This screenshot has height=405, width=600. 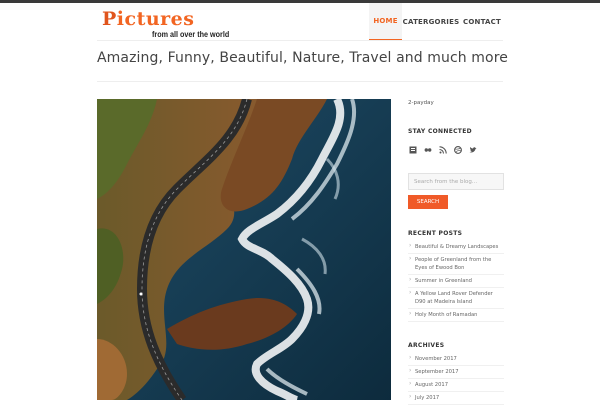 What do you see at coordinates (421, 103) in the screenshot?
I see `sidebar-top-link: 2-payday` at bounding box center [421, 103].